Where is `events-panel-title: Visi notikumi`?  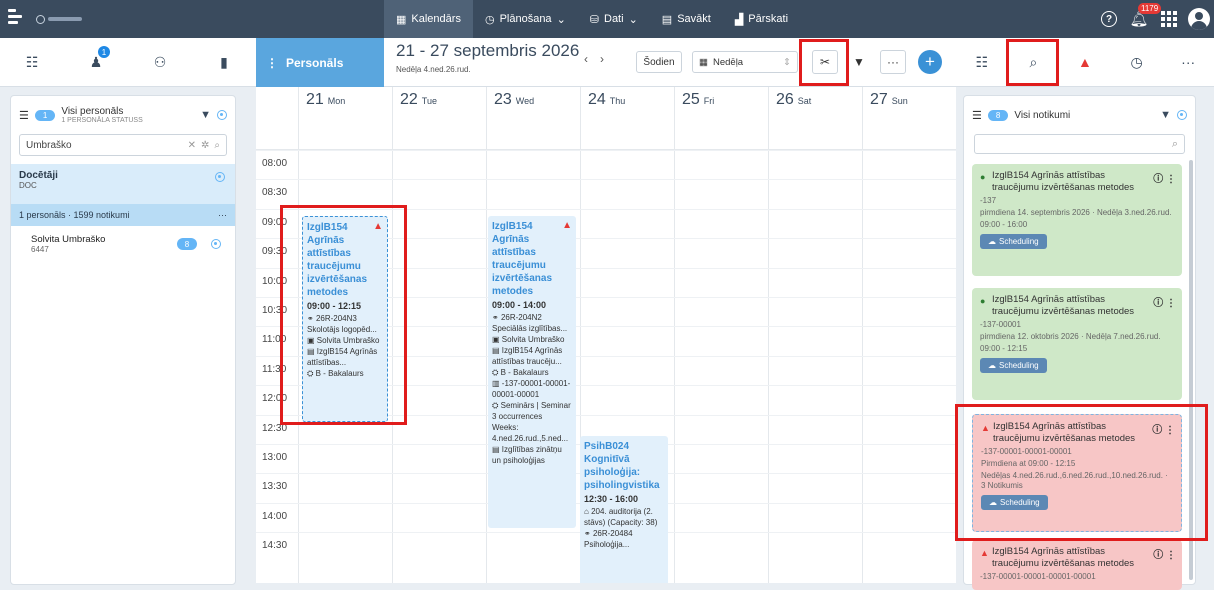 events-panel-title: Visi notikumi is located at coordinates (1042, 115).